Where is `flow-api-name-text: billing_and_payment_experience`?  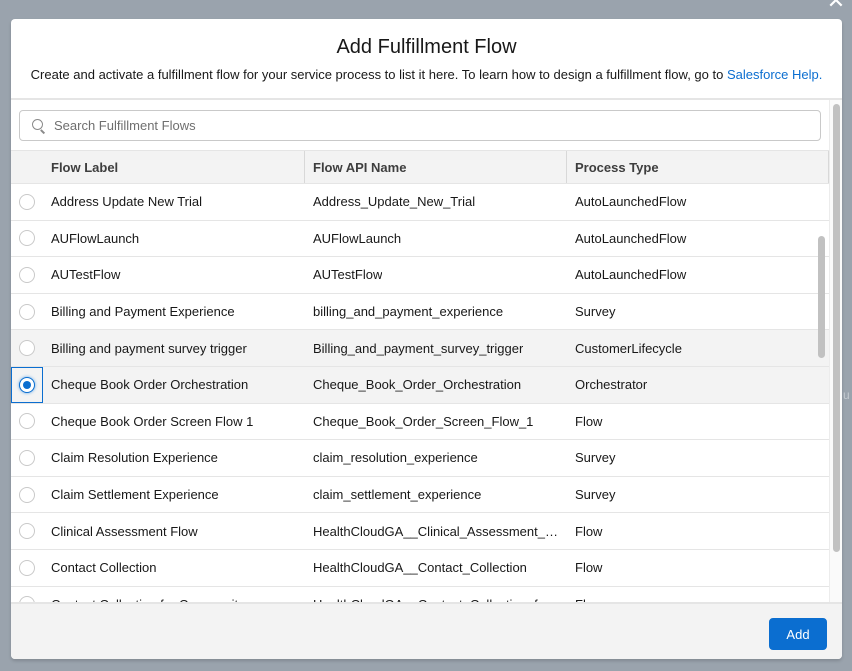
flow-api-name-text: billing_and_payment_experience is located at coordinates (408, 312).